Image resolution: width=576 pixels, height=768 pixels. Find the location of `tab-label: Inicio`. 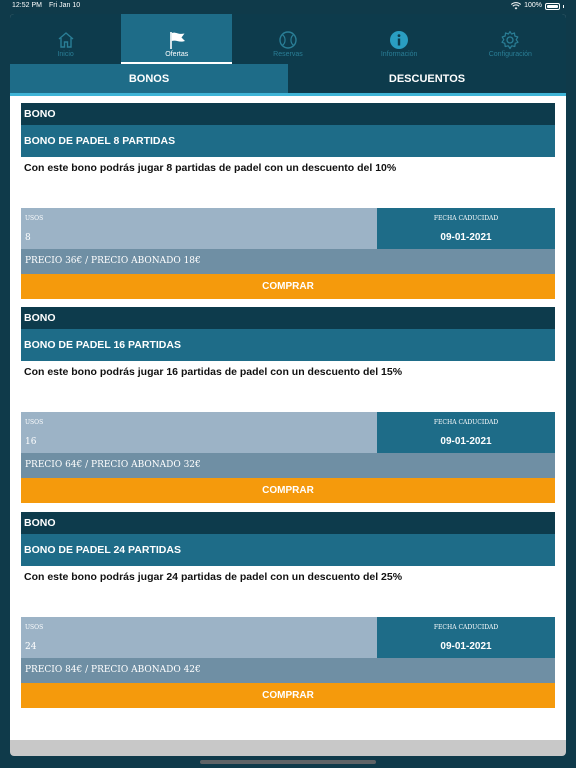

tab-label: Inicio is located at coordinates (65, 54).